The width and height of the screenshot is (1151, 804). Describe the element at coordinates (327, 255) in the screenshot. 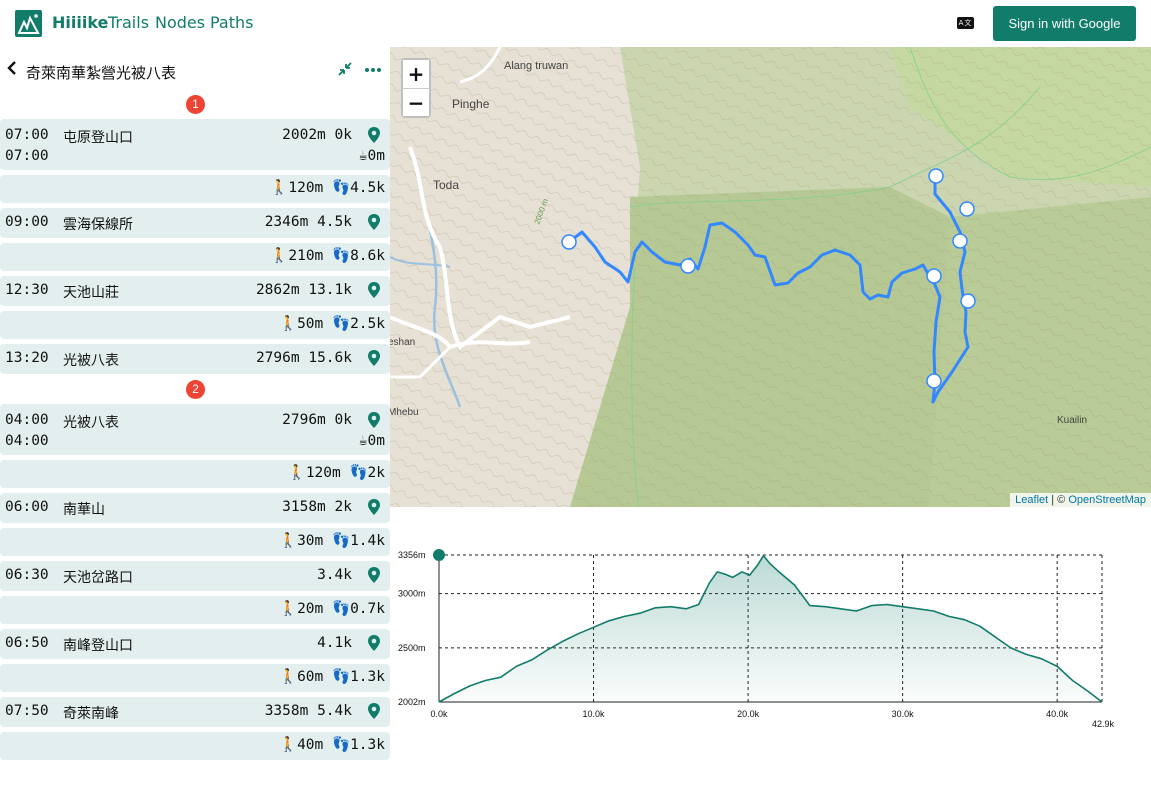

I see `segment-stats: 🚶210m 👣8.6k` at that location.